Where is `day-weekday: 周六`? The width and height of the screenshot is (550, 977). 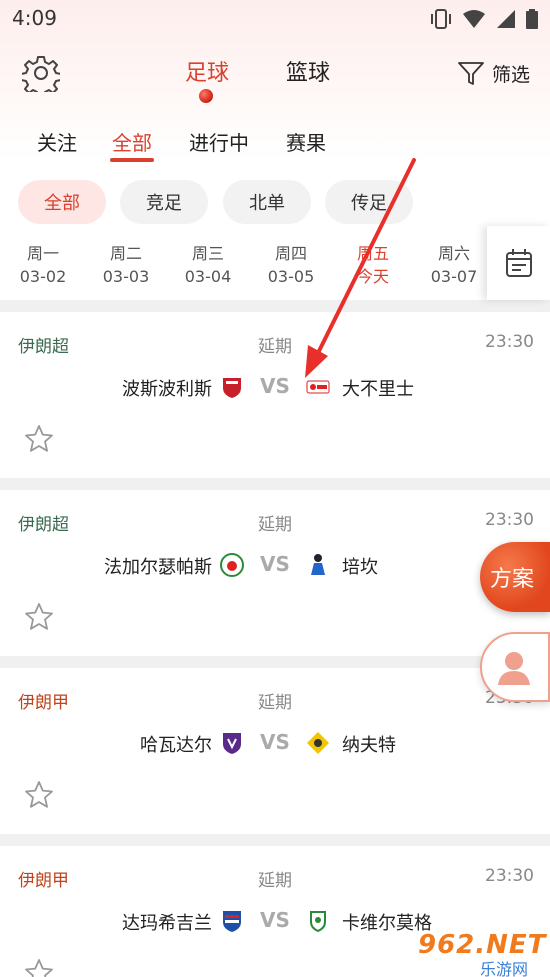 day-weekday: 周六 is located at coordinates (453, 253).